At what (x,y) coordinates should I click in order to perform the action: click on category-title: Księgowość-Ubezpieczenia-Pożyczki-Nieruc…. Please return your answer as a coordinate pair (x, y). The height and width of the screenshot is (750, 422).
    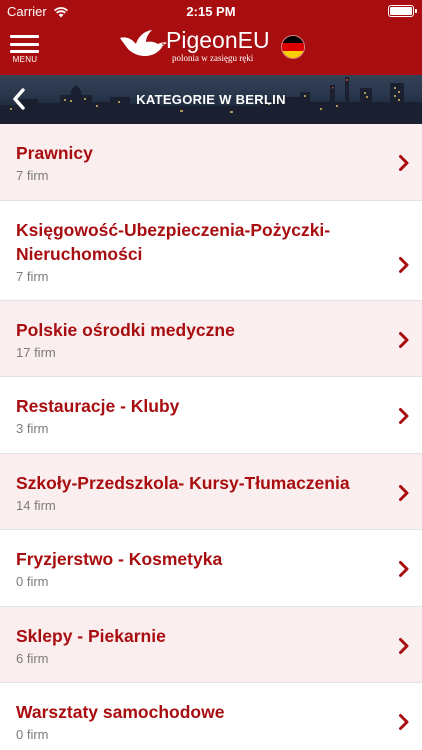
    Looking at the image, I should click on (173, 241).